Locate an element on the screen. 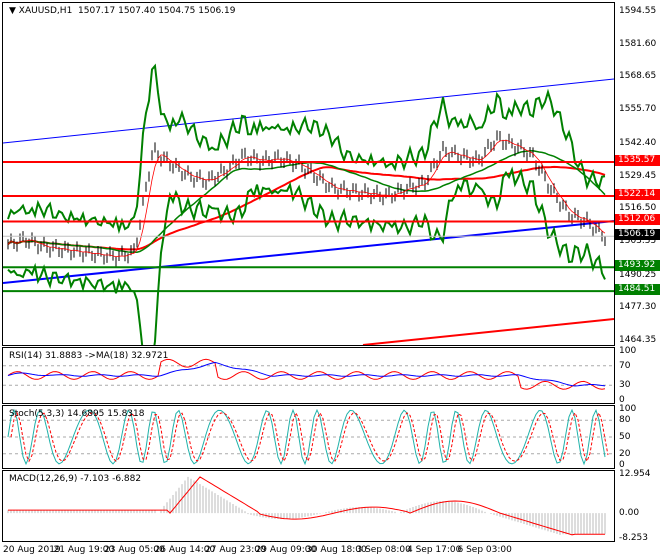  stoch-panel: Stoch(5,3,3) 14.6895 15.8318 is located at coordinates (308, 437).